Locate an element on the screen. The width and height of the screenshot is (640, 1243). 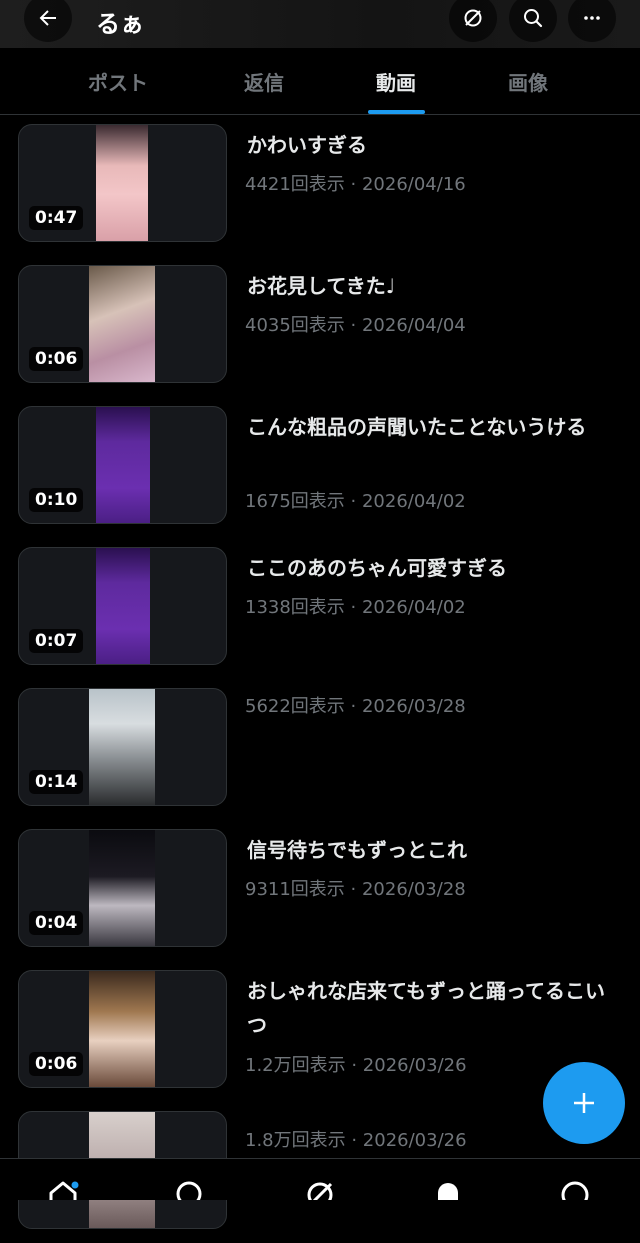
tab-videos: 動画 is located at coordinates (396, 81).